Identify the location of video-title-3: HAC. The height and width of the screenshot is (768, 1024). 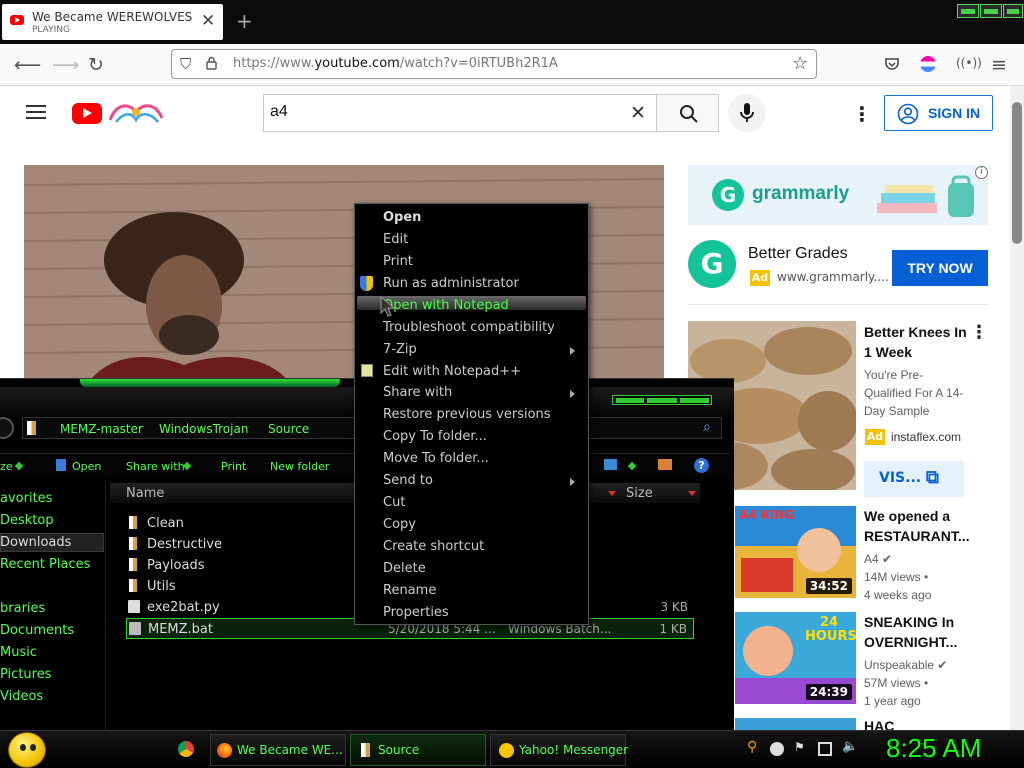
(879, 723).